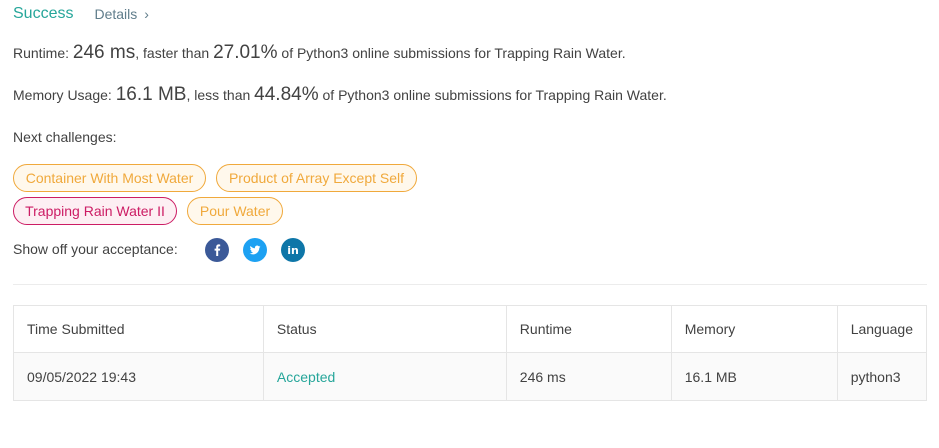 The image size is (939, 448). Describe the element at coordinates (95, 249) in the screenshot. I see `share-label: Show off your acceptance:` at that location.